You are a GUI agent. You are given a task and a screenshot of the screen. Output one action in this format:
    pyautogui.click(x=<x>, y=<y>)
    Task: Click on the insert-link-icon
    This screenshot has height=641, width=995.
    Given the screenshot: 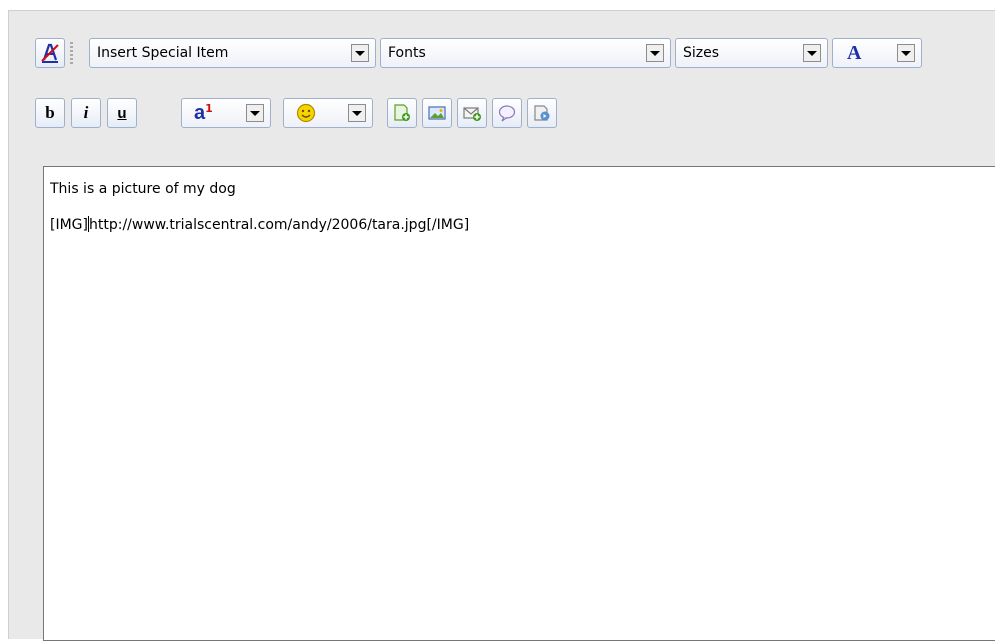 What is the action you would take?
    pyautogui.click(x=402, y=112)
    